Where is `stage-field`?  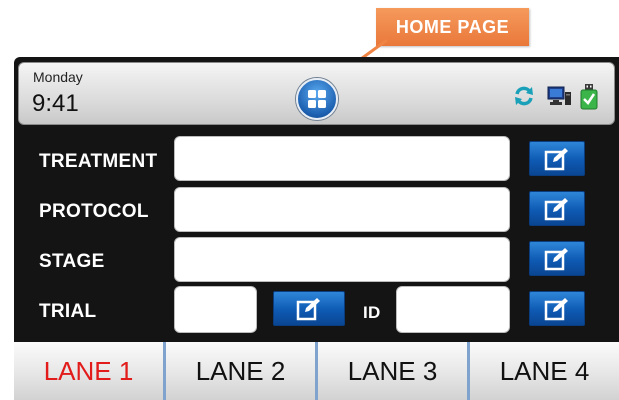
stage-field is located at coordinates (342, 259).